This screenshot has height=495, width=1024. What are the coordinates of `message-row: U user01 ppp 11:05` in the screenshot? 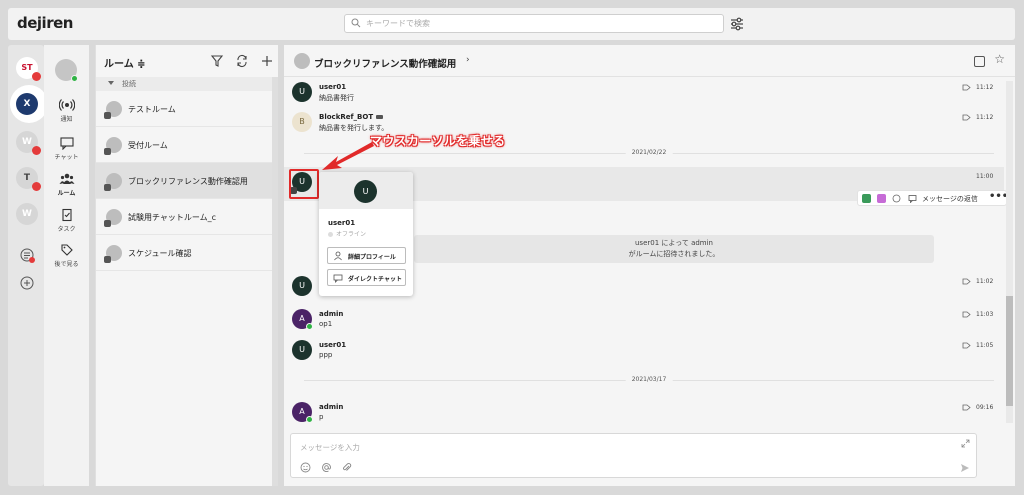 It's located at (644, 353).